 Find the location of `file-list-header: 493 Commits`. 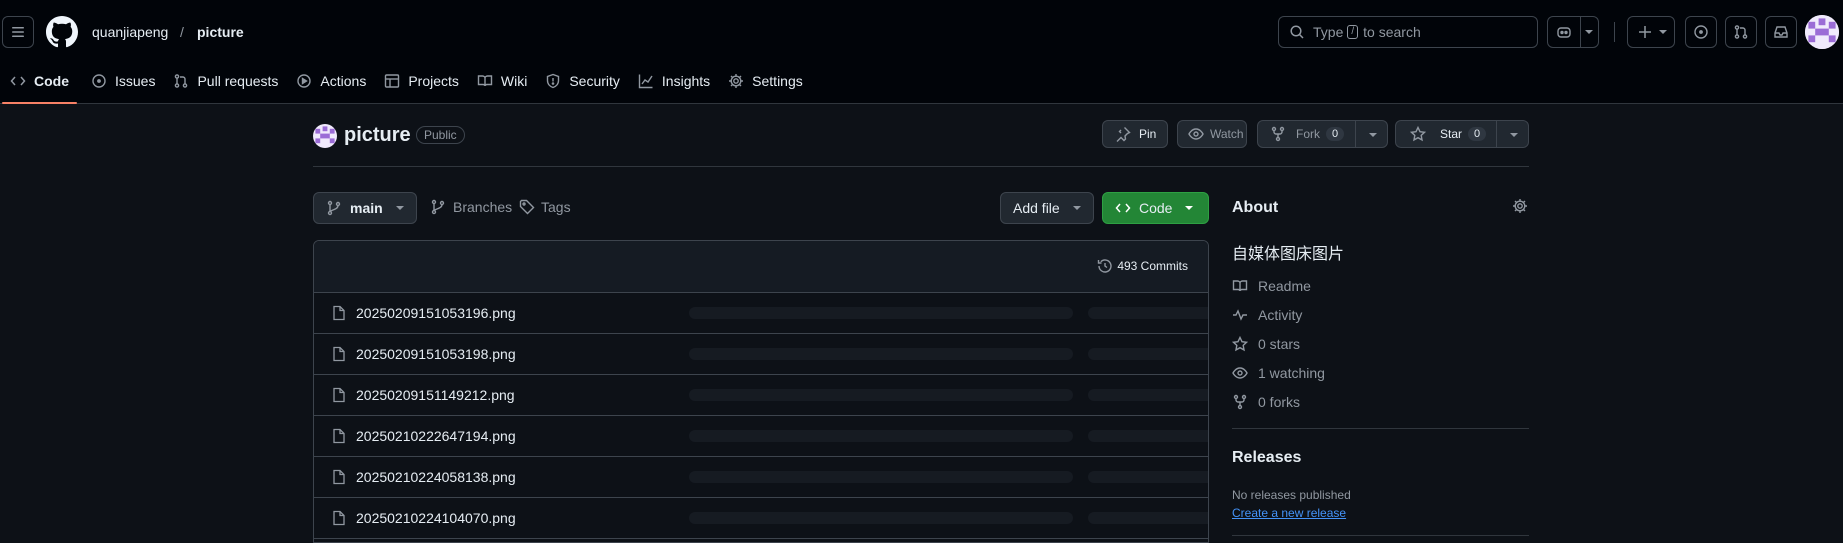

file-list-header: 493 Commits is located at coordinates (761, 267).